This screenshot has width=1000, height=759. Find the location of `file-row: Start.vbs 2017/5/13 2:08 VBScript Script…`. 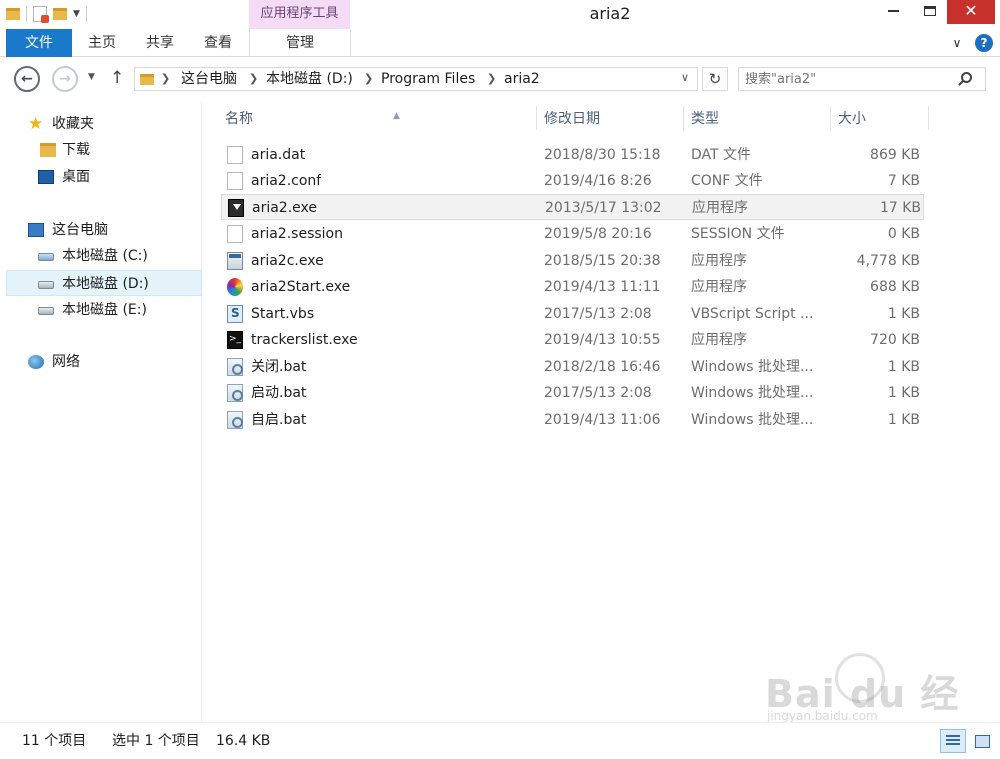

file-row: Start.vbs 2017/5/13 2:08 VBScript Script… is located at coordinates (572, 314).